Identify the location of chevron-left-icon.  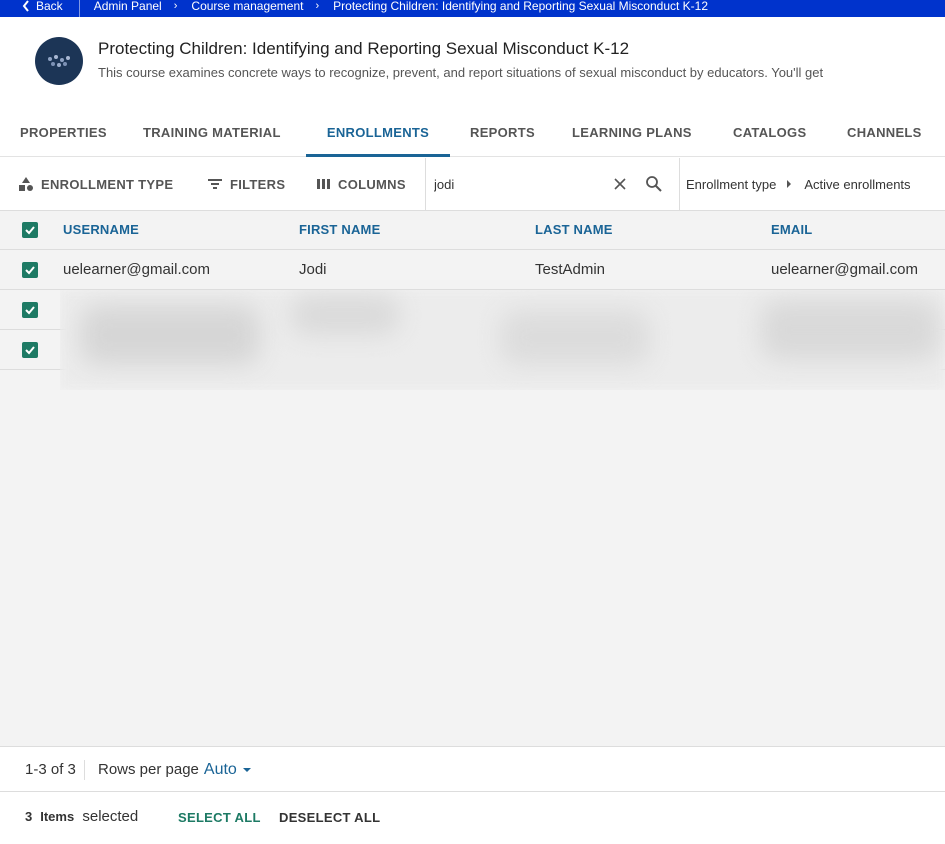
(25, 6).